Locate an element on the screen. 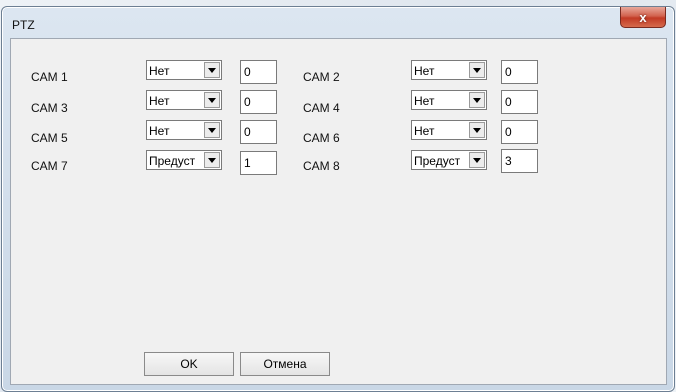 The width and height of the screenshot is (676, 392). cam-3-label: CAM 3 is located at coordinates (49, 108).